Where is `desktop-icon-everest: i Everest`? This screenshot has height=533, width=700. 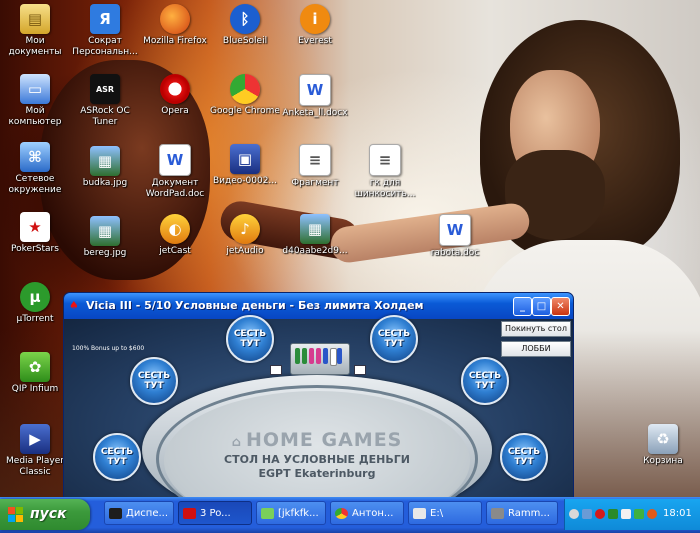 desktop-icon-everest: i Everest is located at coordinates (315, 25).